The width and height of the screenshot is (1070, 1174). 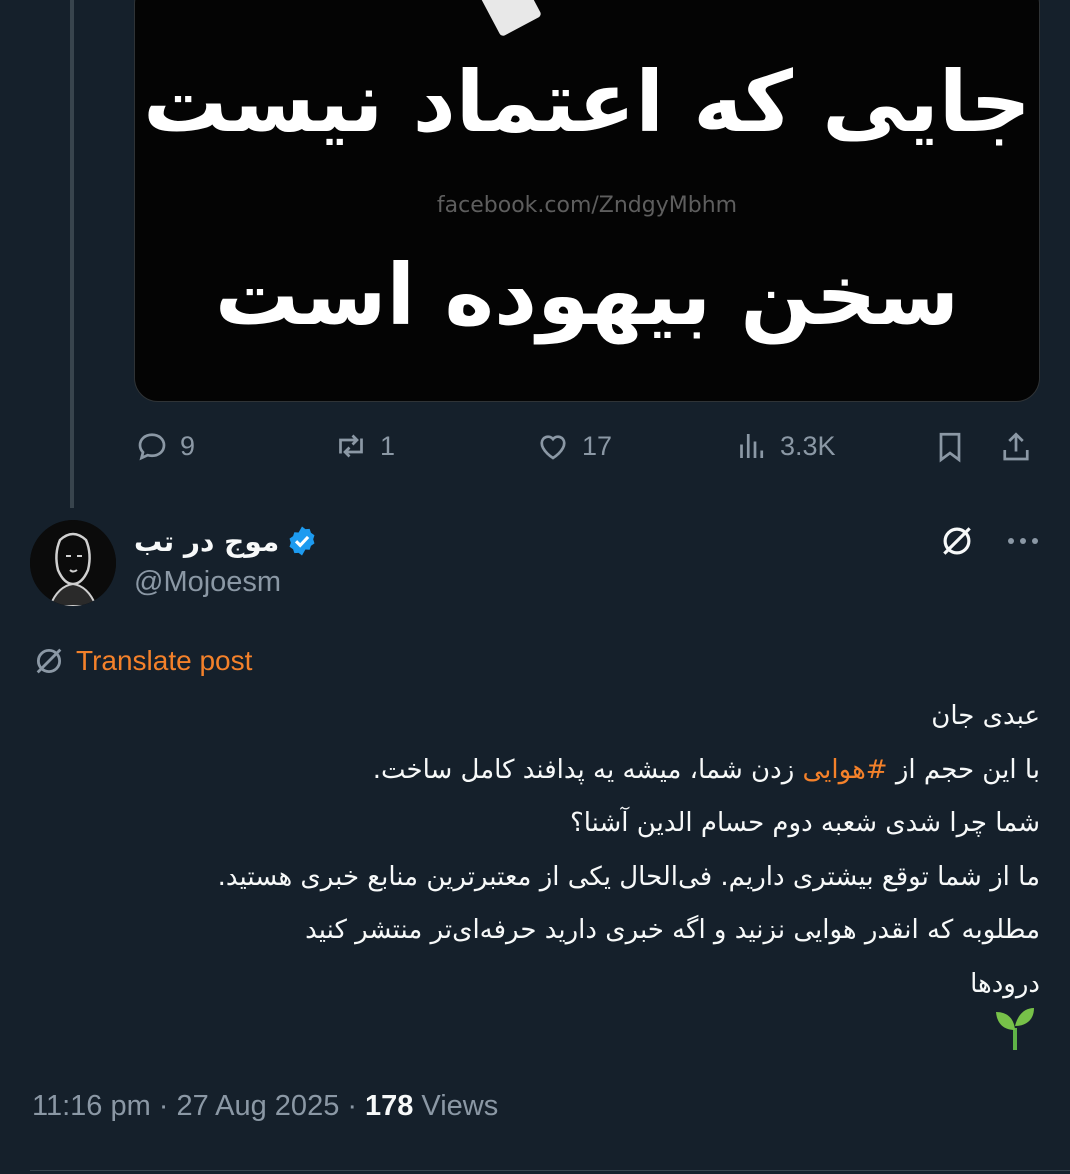 What do you see at coordinates (573, 446) in the screenshot?
I see `like-button: 17` at bounding box center [573, 446].